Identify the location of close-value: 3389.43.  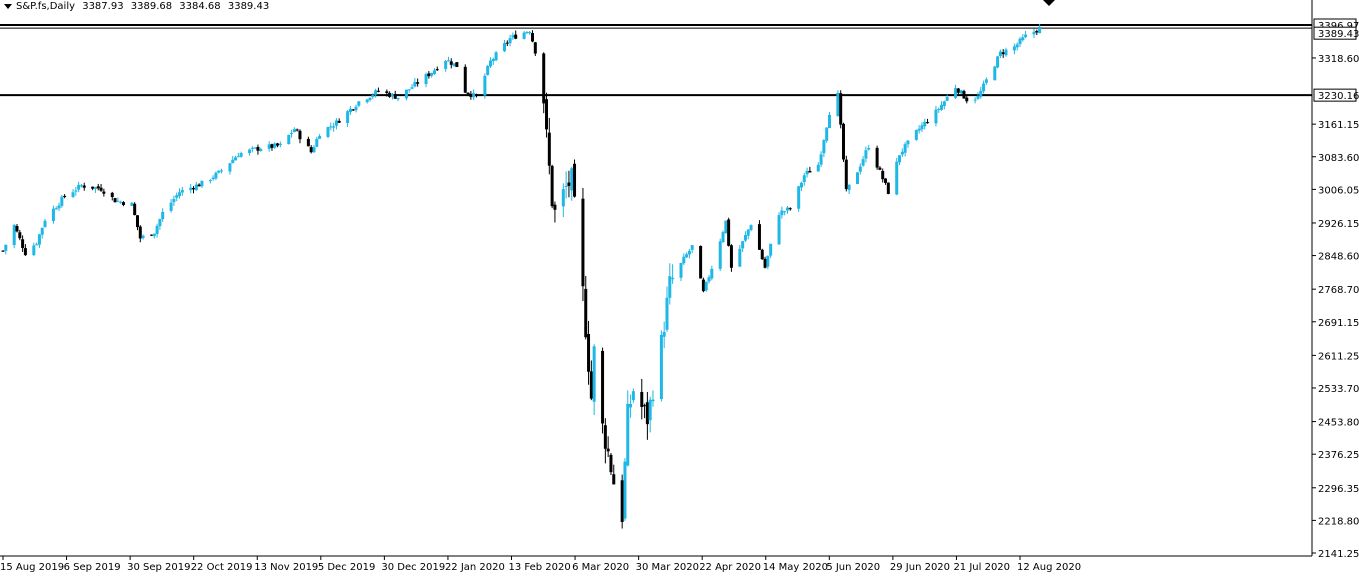
(248, 6).